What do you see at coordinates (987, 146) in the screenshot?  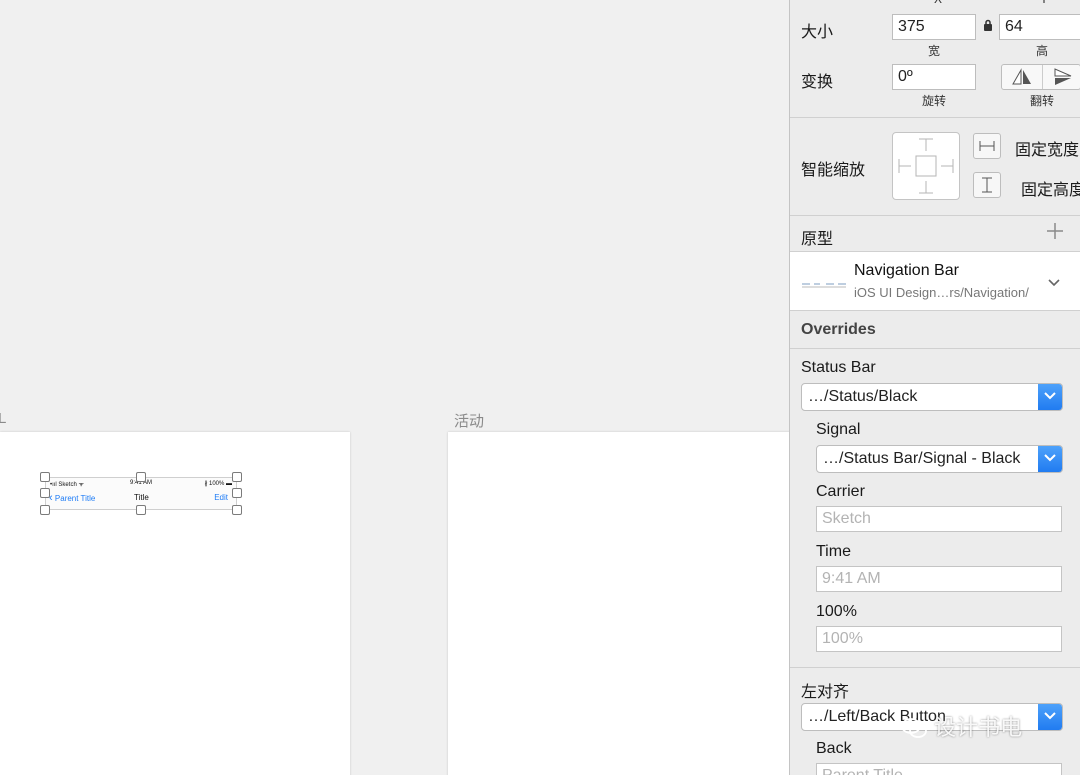 I see `fix-width-icon` at bounding box center [987, 146].